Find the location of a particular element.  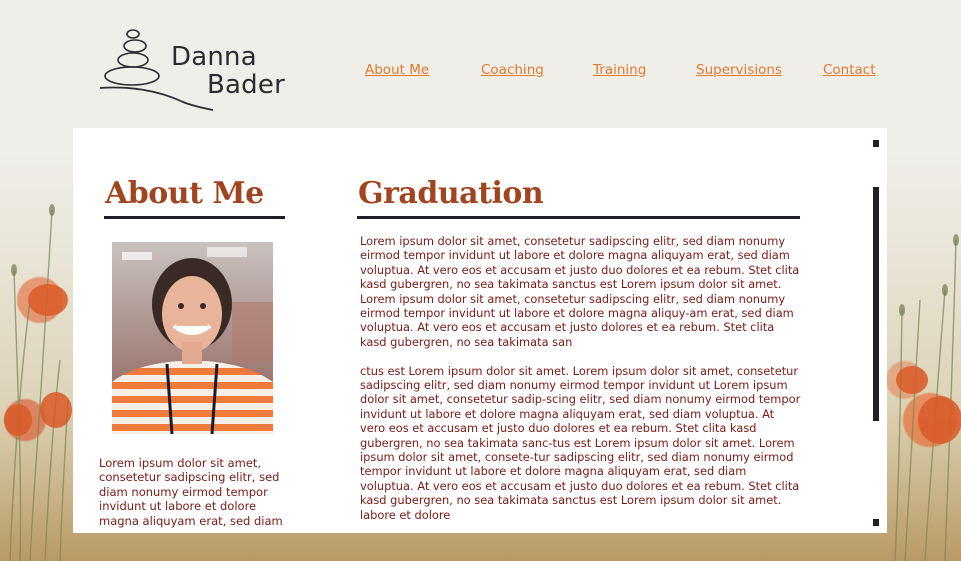

graduation-heading: Graduation is located at coordinates (451, 193).